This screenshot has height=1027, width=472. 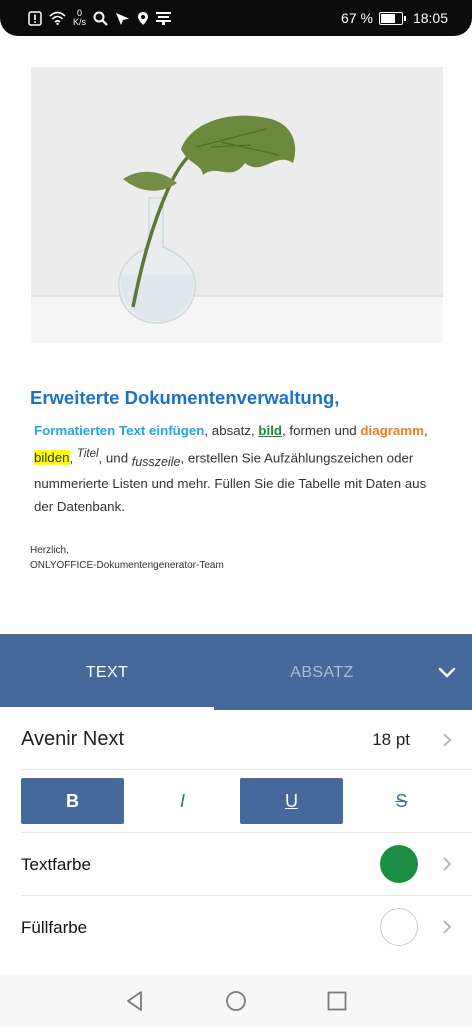 I want to click on subscript-run: fusszeile, so click(x=156, y=461).